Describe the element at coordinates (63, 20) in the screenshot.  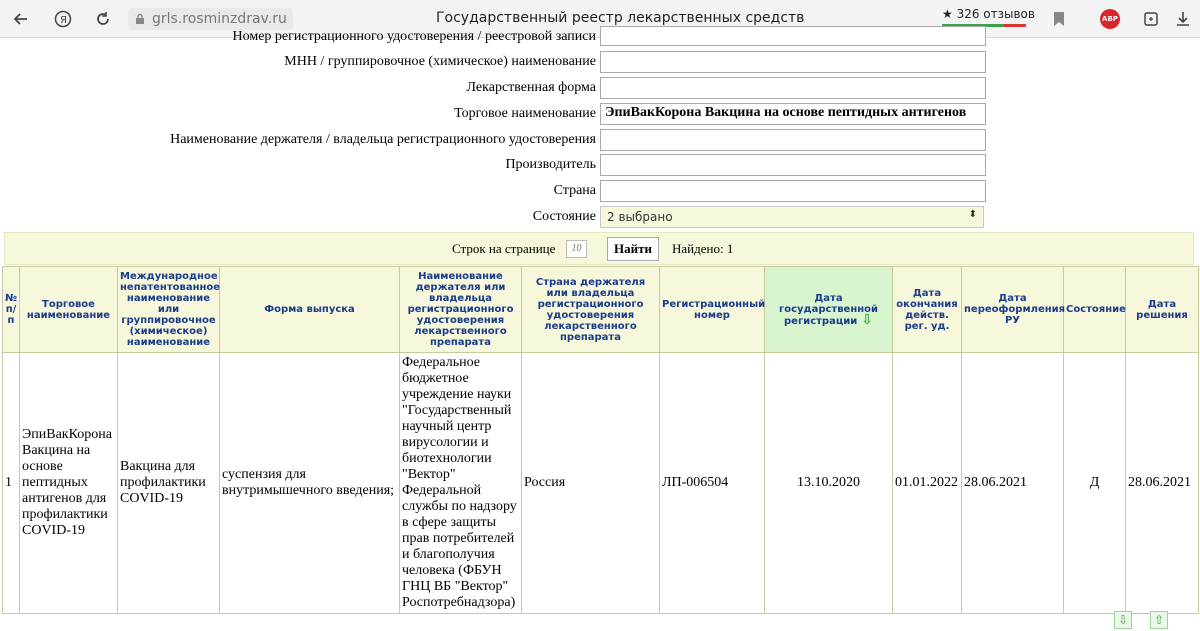
I see `svg-text: Я` at that location.